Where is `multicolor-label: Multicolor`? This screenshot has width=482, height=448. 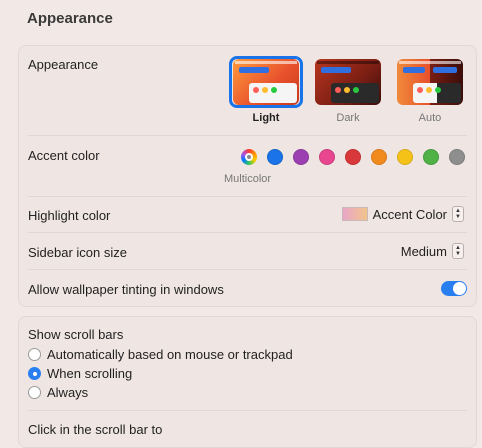
multicolor-label: Multicolor is located at coordinates (248, 179).